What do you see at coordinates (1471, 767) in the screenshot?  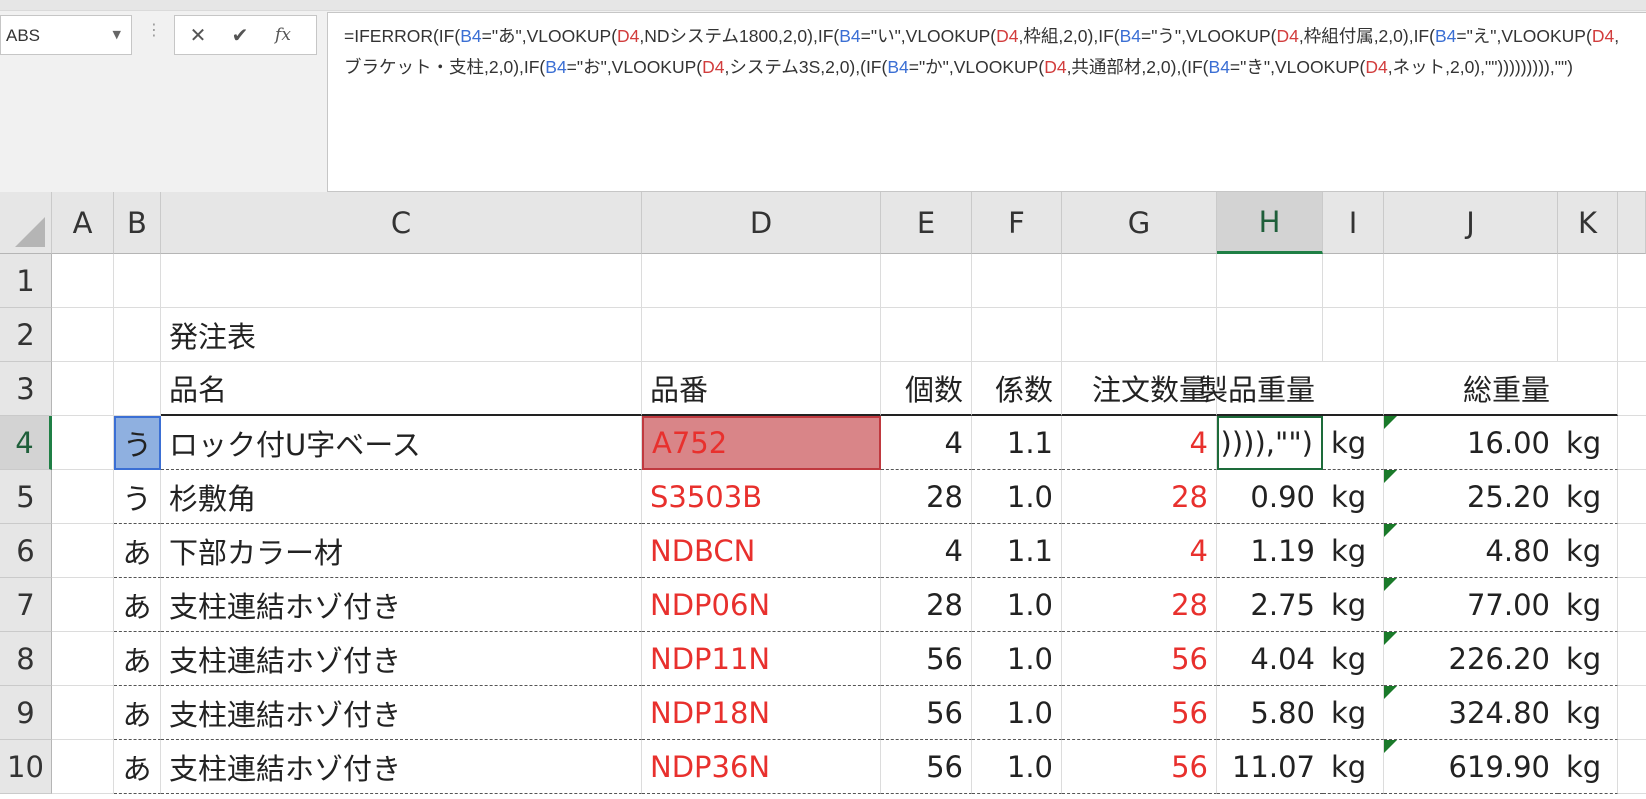 I see `cell-j10: 619.90` at bounding box center [1471, 767].